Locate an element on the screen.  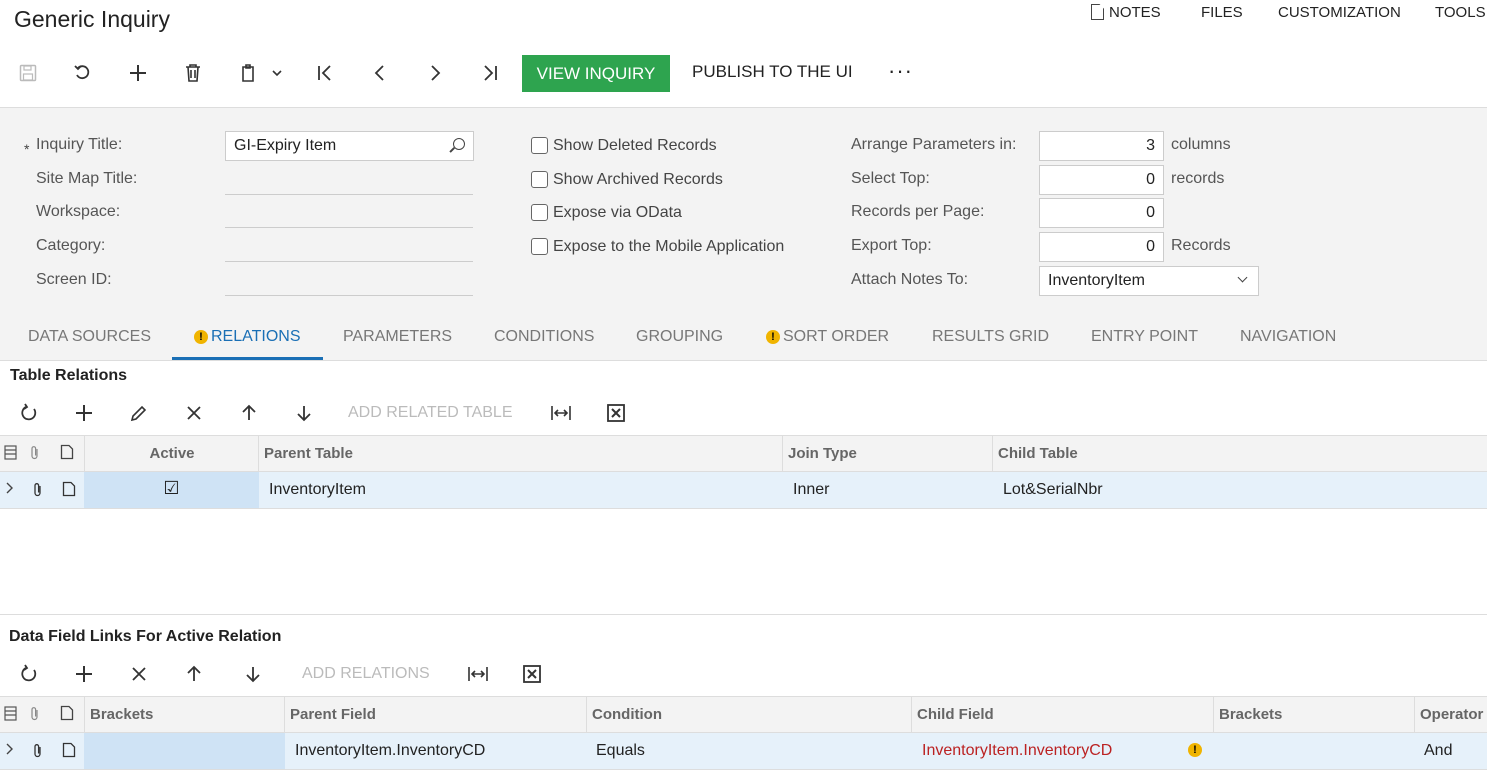
edit-icon is located at coordinates (139, 416).